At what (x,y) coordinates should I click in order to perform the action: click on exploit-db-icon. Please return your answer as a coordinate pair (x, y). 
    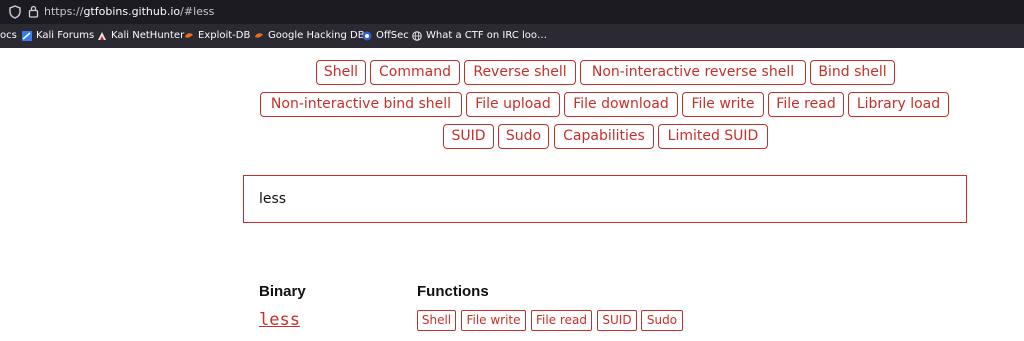
    Looking at the image, I should click on (189, 35).